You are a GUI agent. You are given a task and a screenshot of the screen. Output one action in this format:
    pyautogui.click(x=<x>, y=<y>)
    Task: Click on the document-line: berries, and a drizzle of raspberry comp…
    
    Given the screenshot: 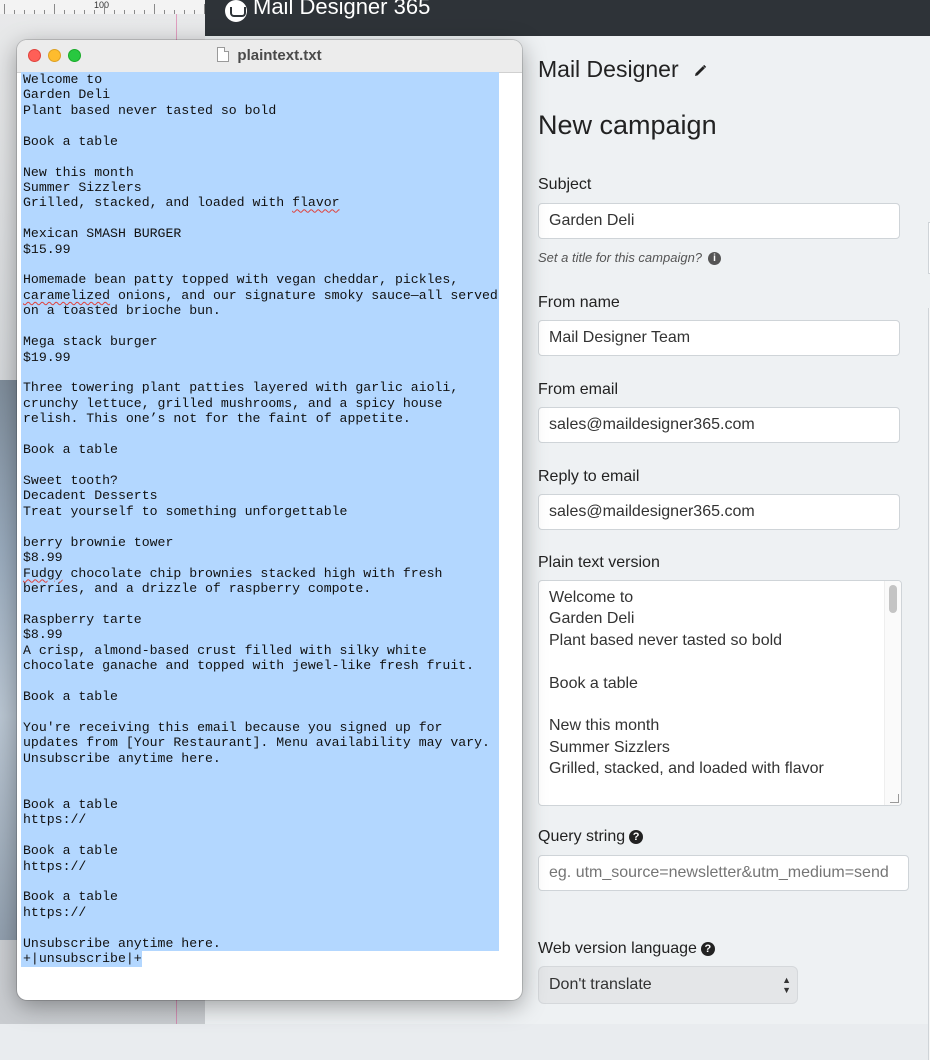 What is the action you would take?
    pyautogui.click(x=197, y=588)
    